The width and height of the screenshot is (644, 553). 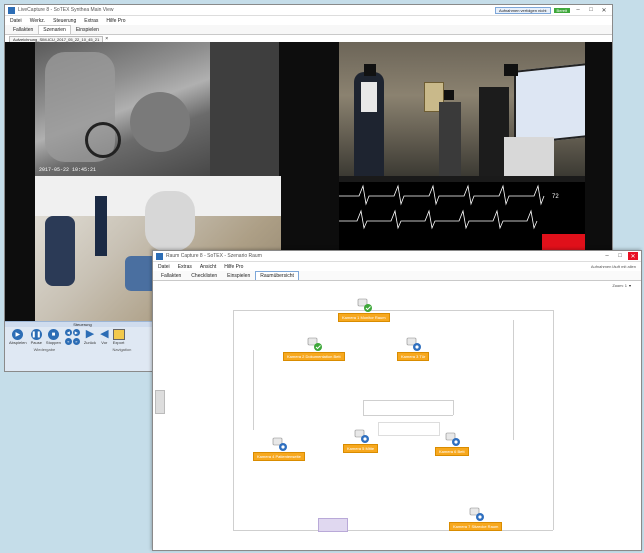 I want to click on camera-marker: Kamera 6 Bett, so click(x=452, y=443).